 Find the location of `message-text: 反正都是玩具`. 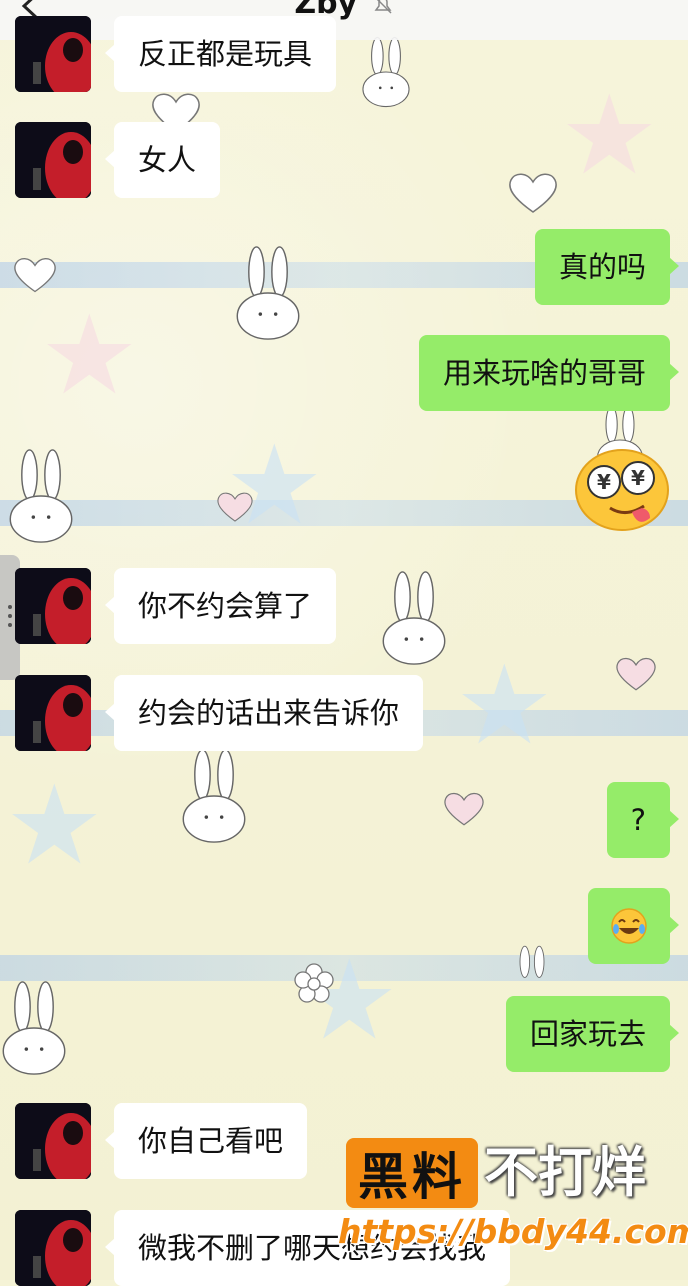

message-text: 反正都是玩具 is located at coordinates (225, 53).